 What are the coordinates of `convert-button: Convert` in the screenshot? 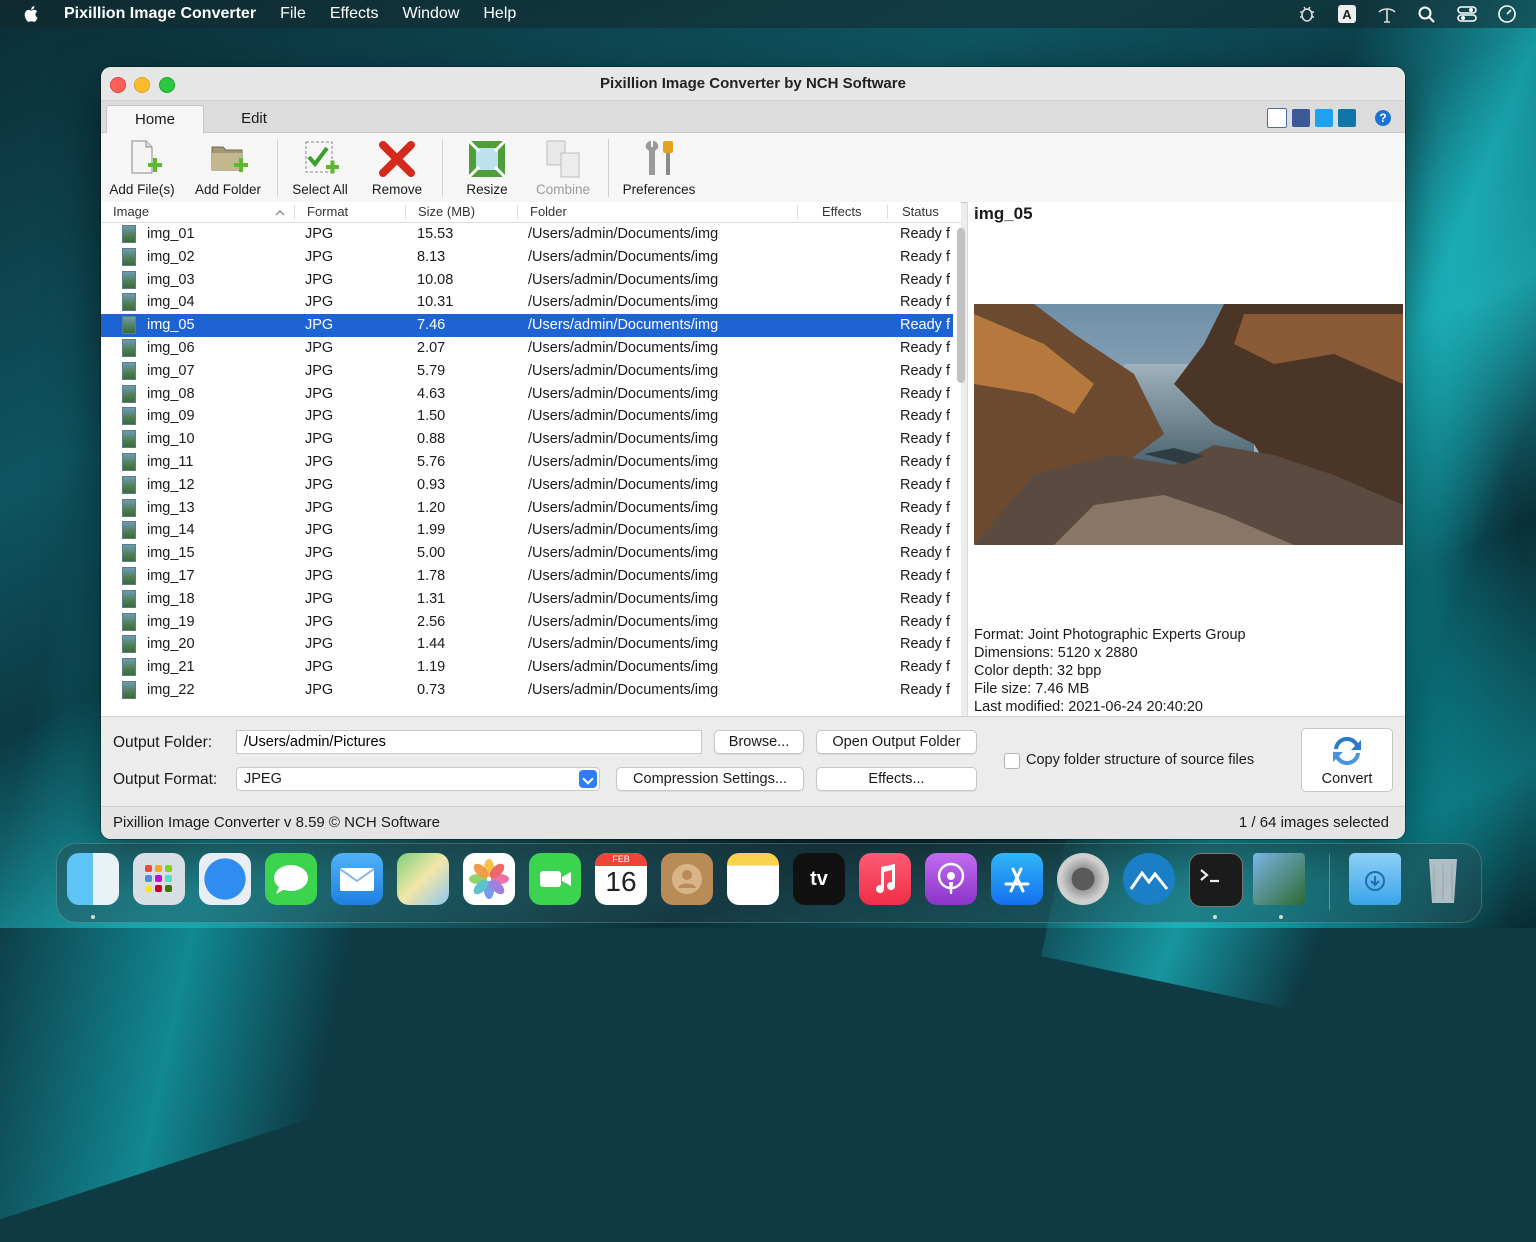 It's located at (1347, 760).